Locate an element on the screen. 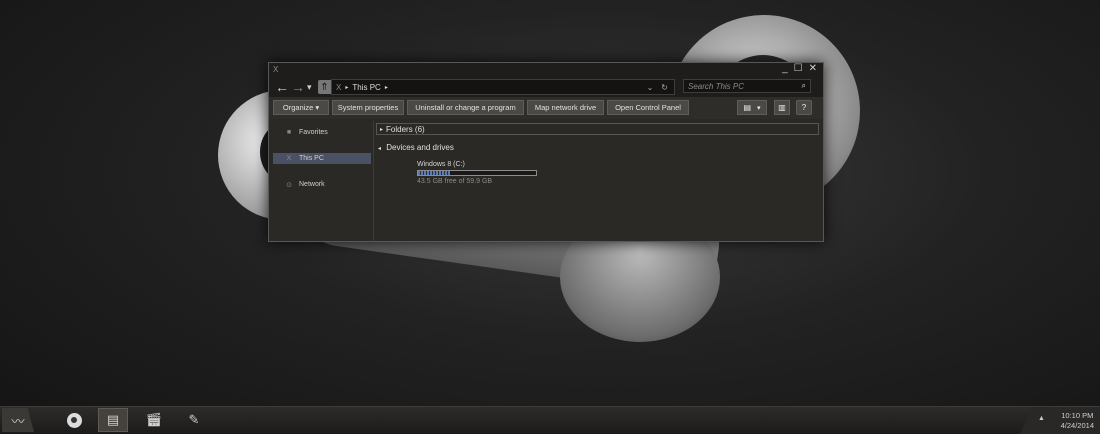 This screenshot has height=434, width=1100. window-controls: _ ☐ ✕ is located at coordinates (799, 68).